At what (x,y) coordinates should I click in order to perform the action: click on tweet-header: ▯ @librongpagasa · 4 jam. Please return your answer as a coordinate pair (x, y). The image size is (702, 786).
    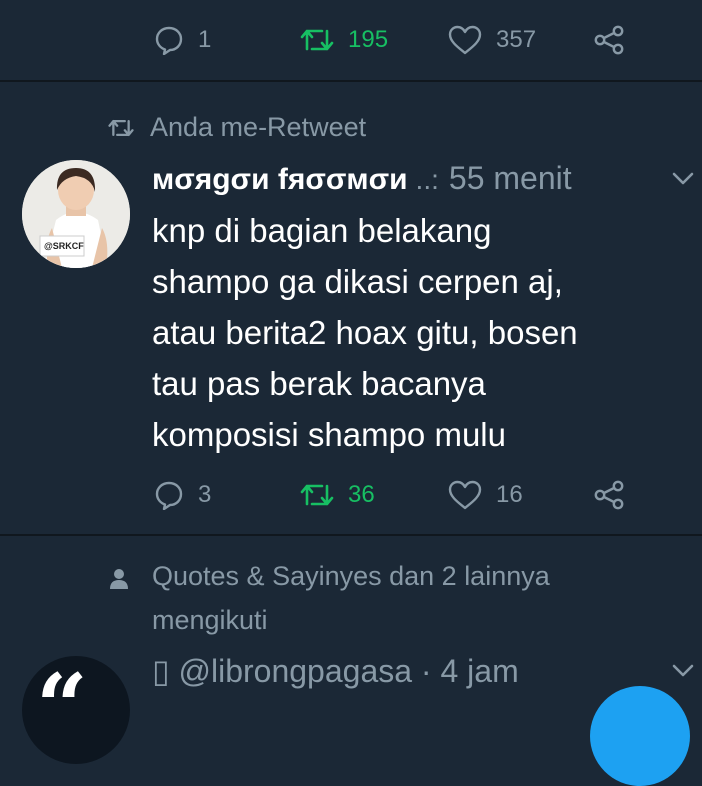
    Looking at the image, I should click on (335, 671).